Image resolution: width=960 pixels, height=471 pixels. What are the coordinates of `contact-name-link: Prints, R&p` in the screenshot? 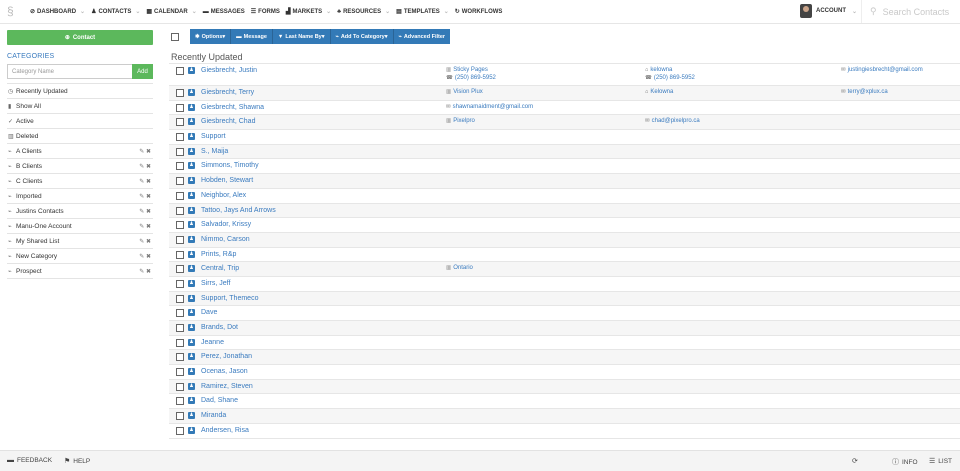 It's located at (218, 254).